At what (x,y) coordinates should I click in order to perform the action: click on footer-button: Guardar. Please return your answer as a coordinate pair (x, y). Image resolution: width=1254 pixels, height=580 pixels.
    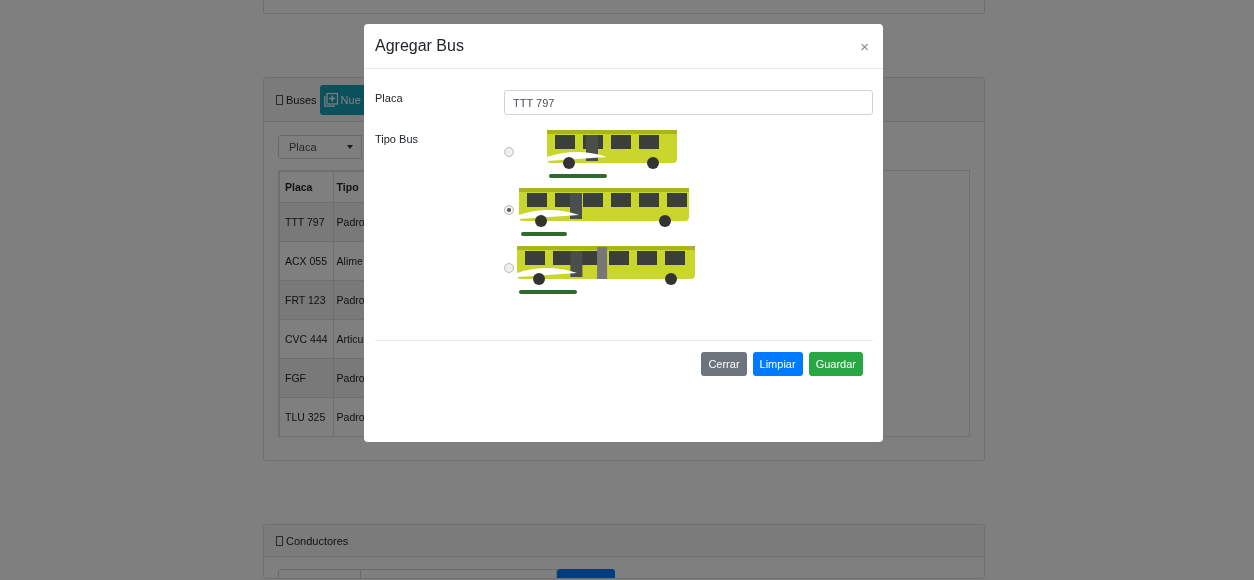
    Looking at the image, I should click on (835, 364).